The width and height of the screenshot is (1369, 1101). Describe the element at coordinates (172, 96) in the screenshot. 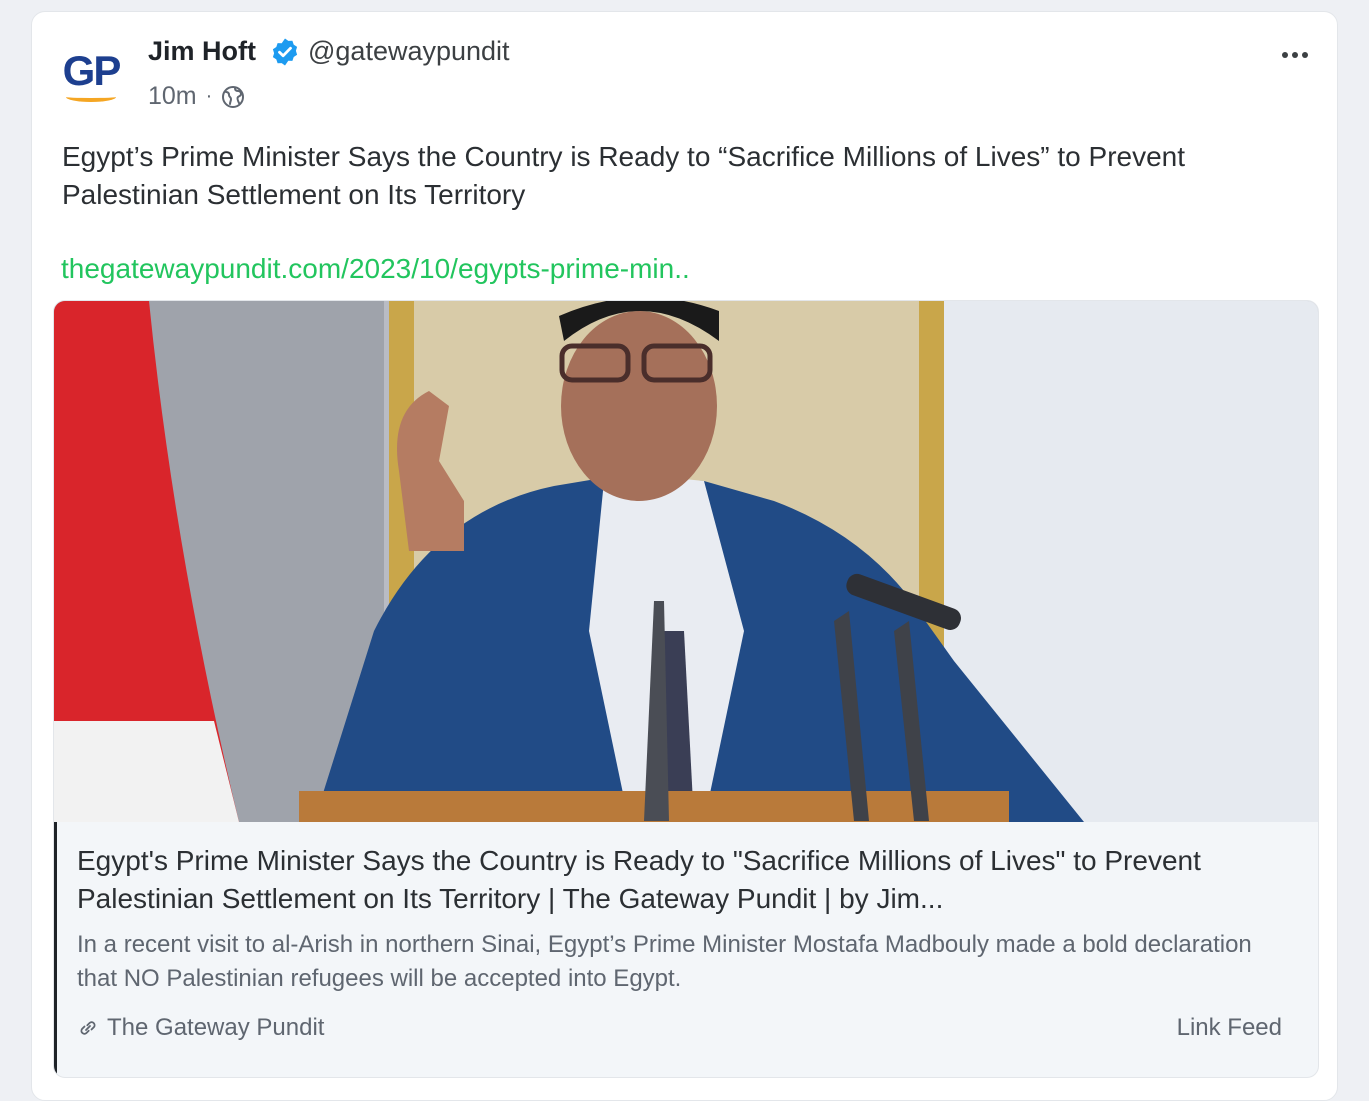

I see `post-timestamp: 10m` at that location.